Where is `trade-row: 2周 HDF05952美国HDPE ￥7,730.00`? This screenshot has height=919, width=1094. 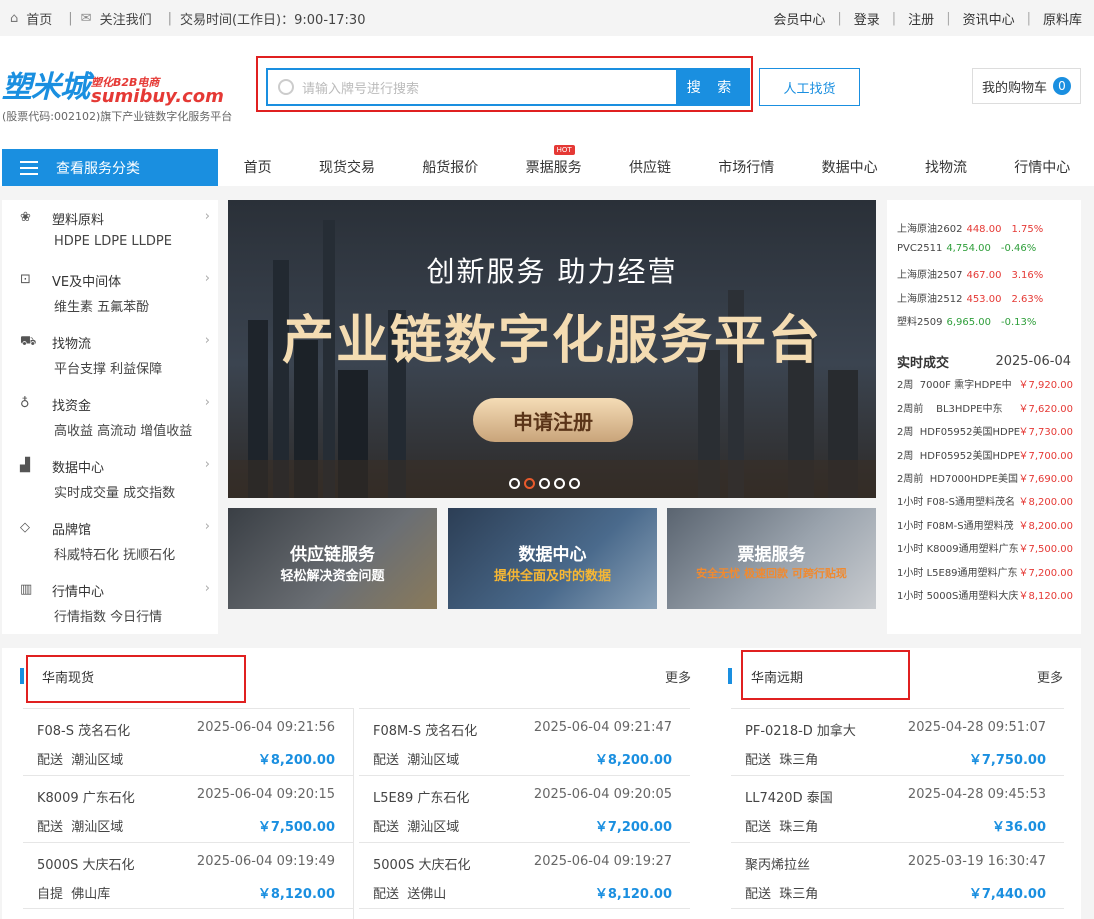
trade-row: 2周 HDF05952美国HDPE ￥7,730.00 is located at coordinates (985, 430).